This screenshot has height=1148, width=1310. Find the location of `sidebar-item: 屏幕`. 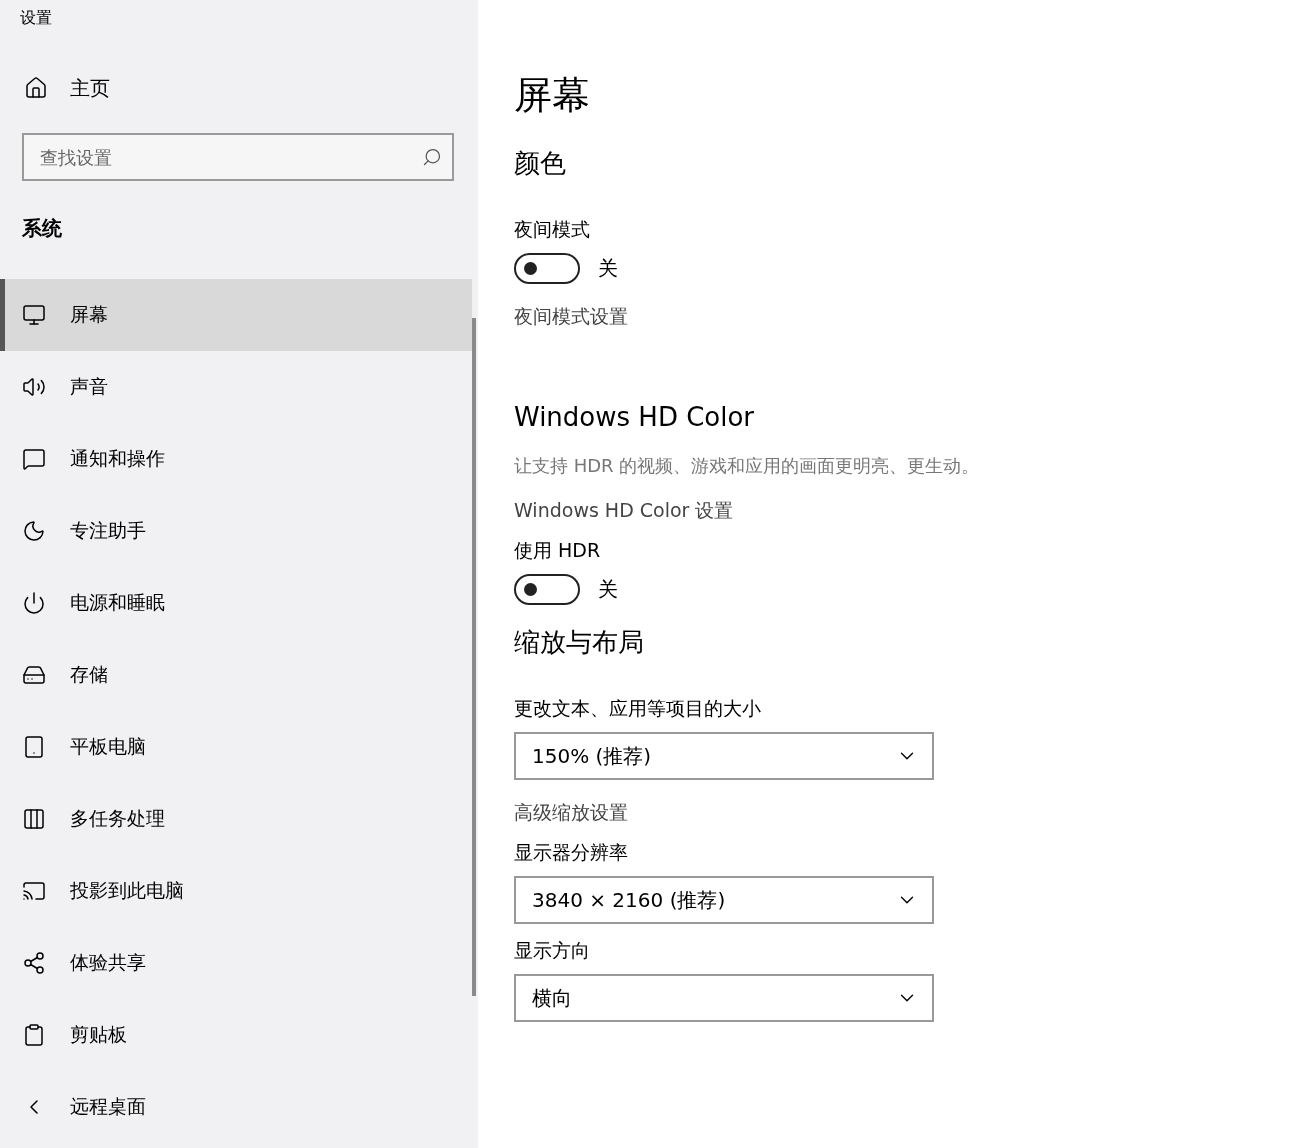

sidebar-item: 屏幕 is located at coordinates (236, 315).